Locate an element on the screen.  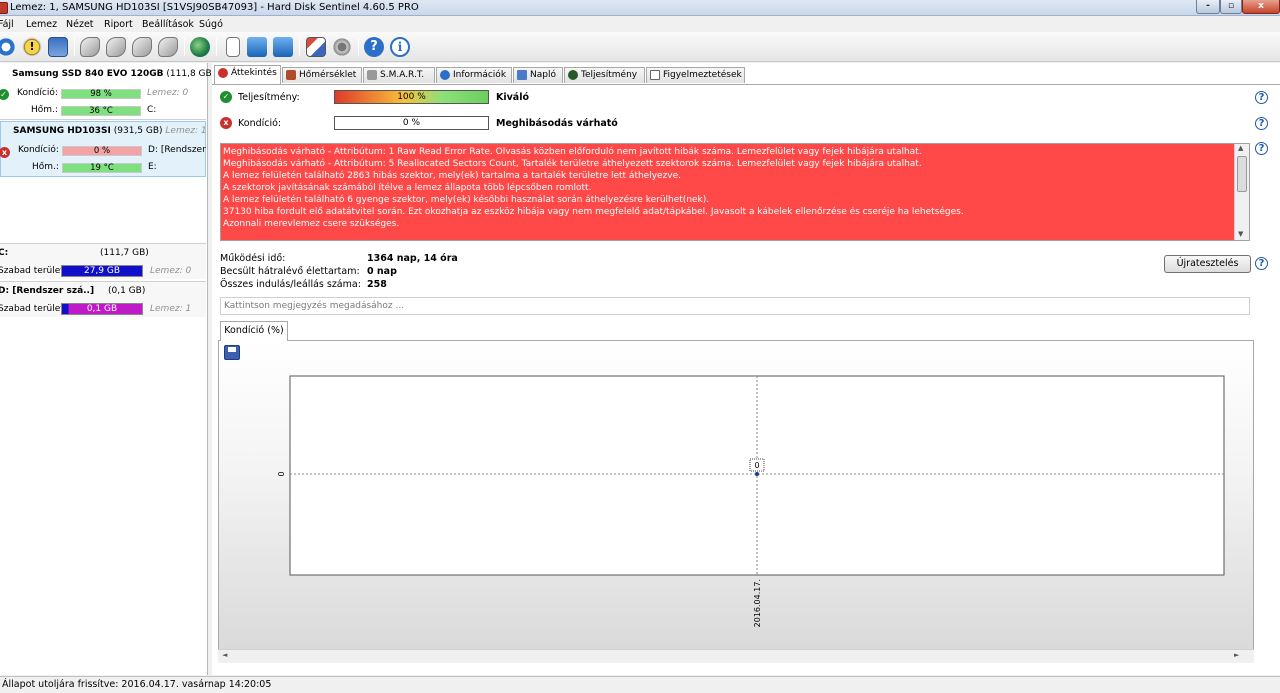
drive-letter: D: [Rendszer s is located at coordinates (177, 150).